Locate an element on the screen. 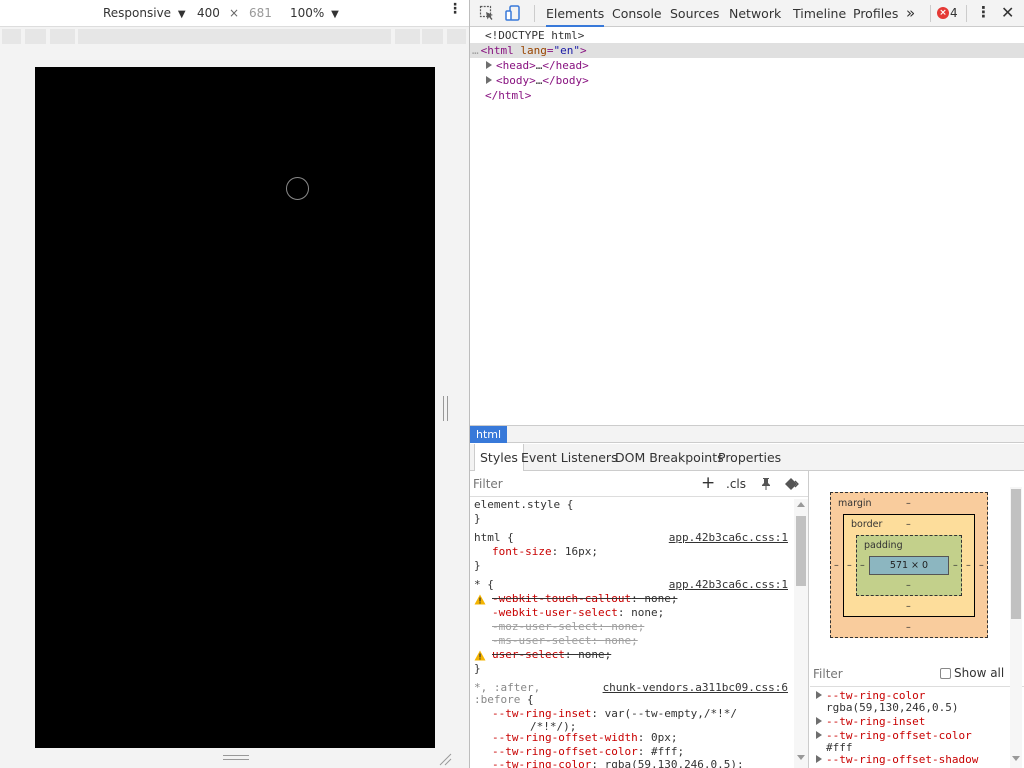 The width and height of the screenshot is (1024, 768). dom-doctype: <!DOCTYPE html> is located at coordinates (534, 35).